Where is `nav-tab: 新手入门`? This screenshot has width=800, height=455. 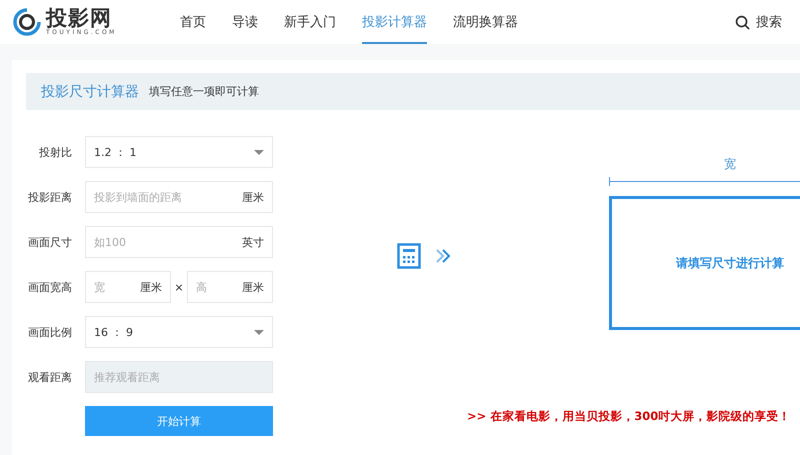 nav-tab: 新手入门 is located at coordinates (310, 22).